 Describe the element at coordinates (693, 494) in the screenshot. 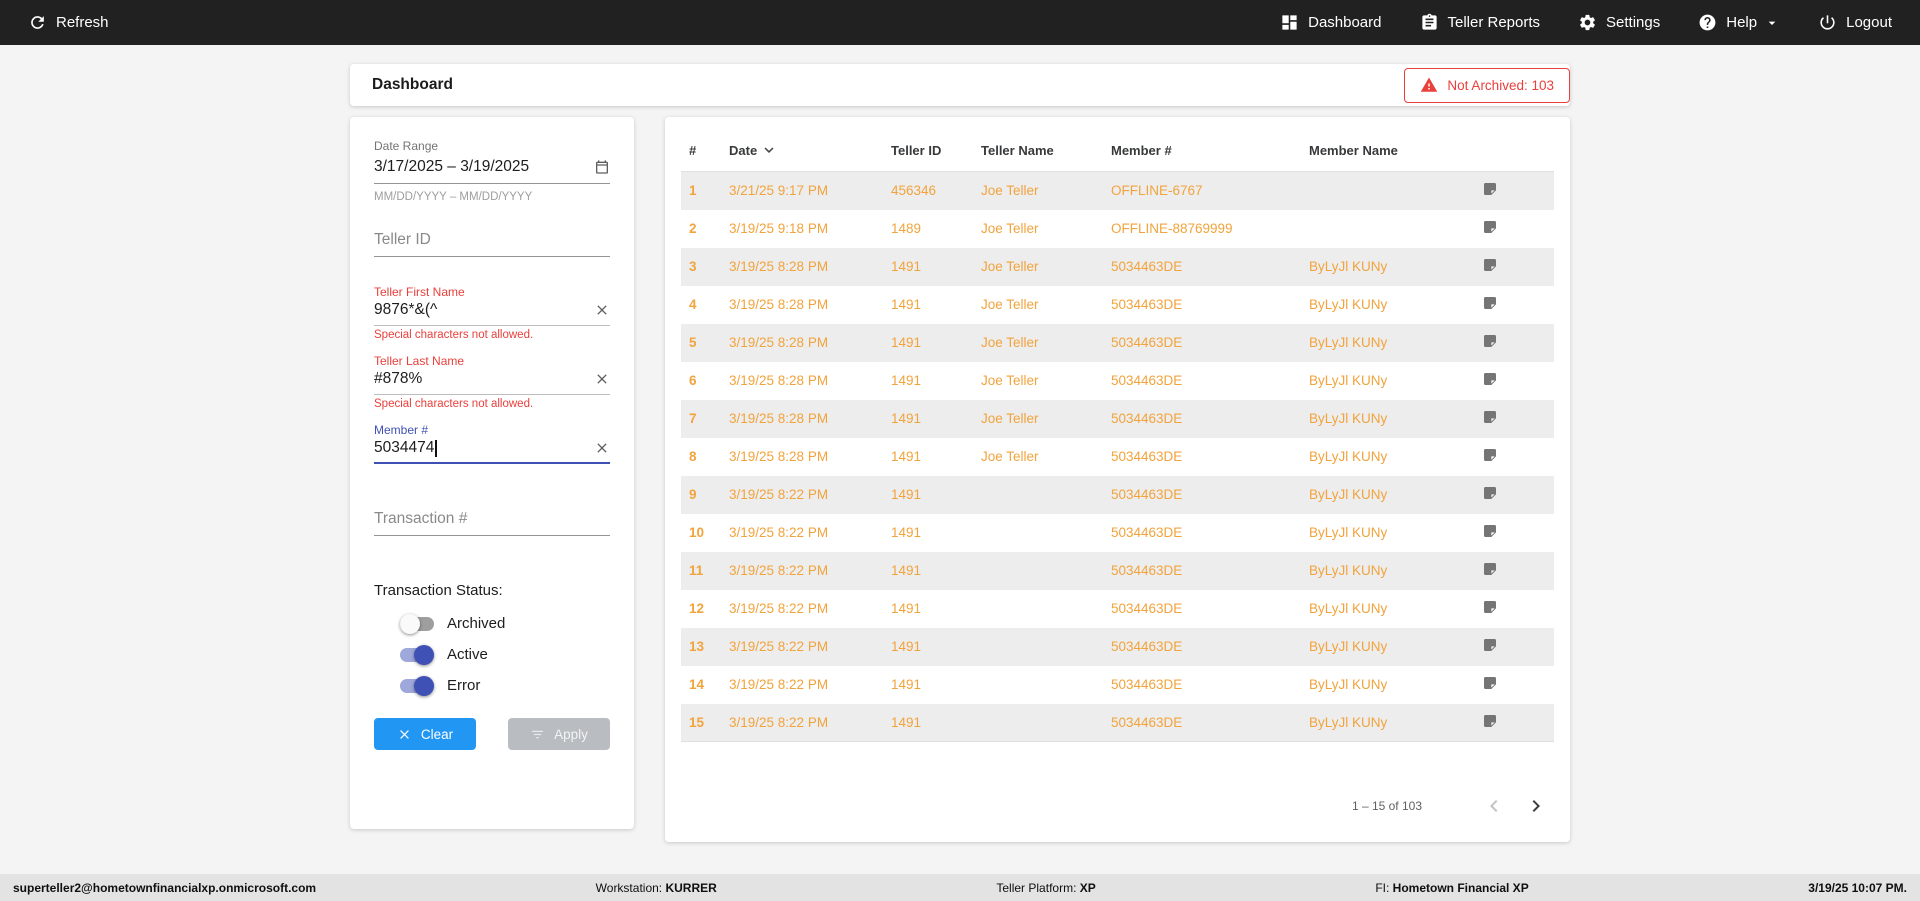

I see `row-number: 9` at that location.